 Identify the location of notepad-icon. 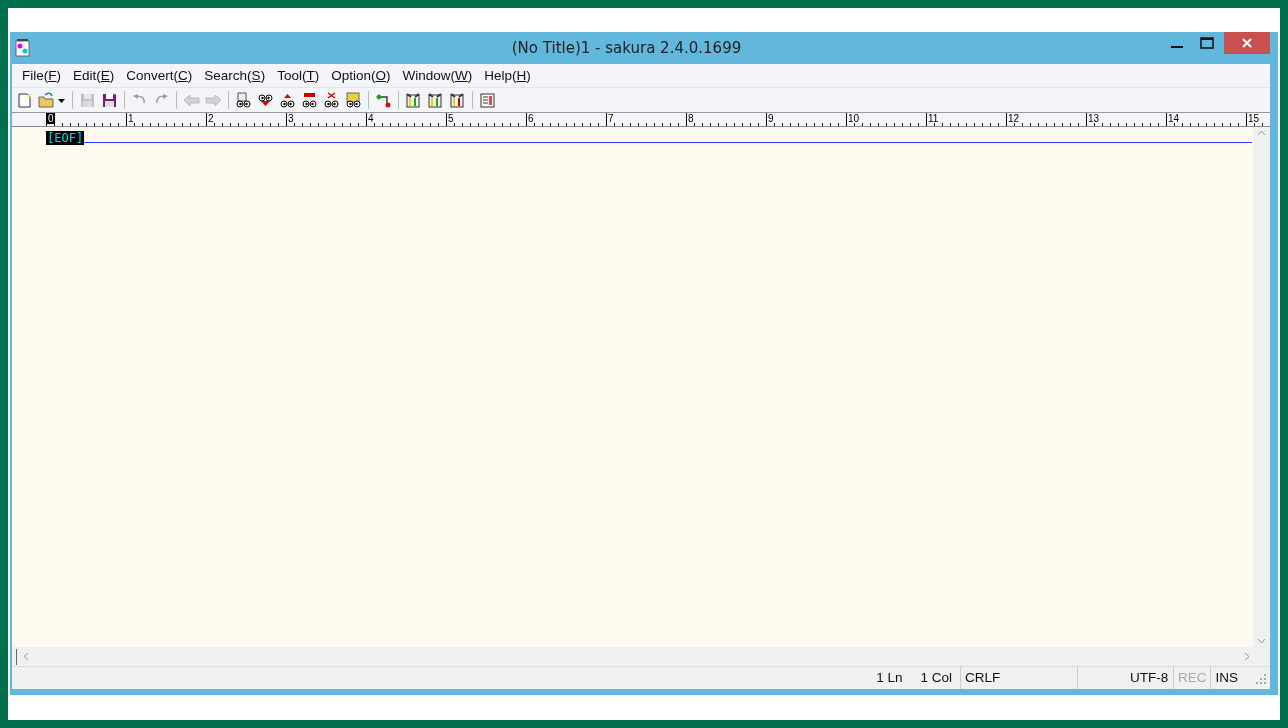
(23, 48).